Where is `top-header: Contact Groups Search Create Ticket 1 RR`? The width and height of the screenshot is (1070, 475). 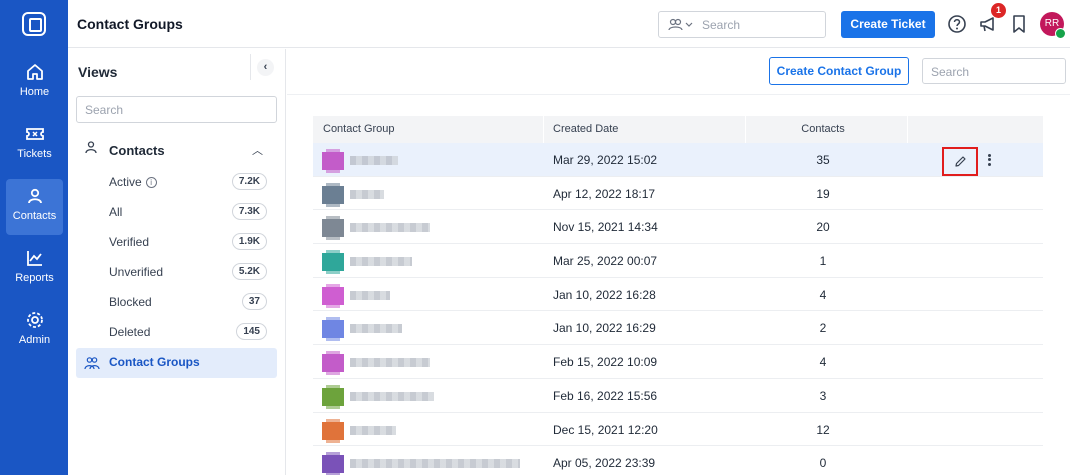 top-header: Contact Groups Search Create Ticket 1 RR is located at coordinates (569, 24).